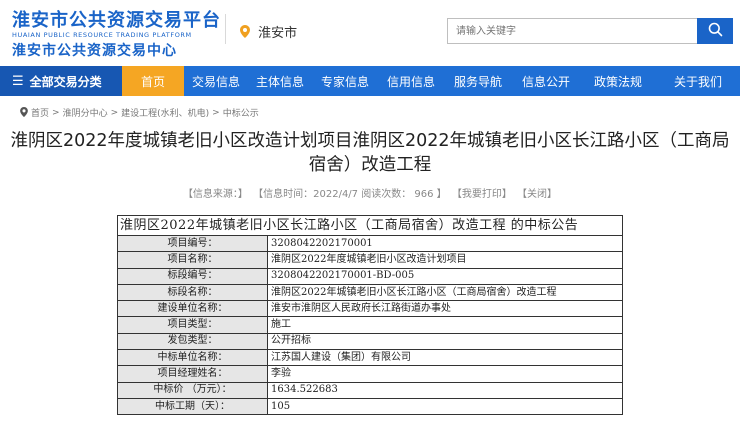 The image size is (740, 421). Describe the element at coordinates (65, 81) in the screenshot. I see `all-categories-label: 全部交易分类` at that location.